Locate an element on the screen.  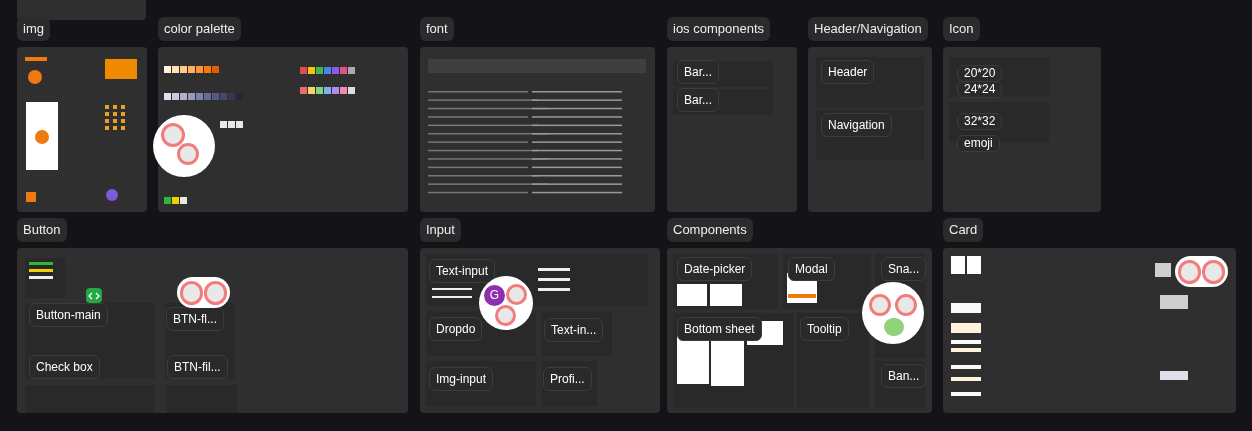
section-label: Header is located at coordinates (848, 72).